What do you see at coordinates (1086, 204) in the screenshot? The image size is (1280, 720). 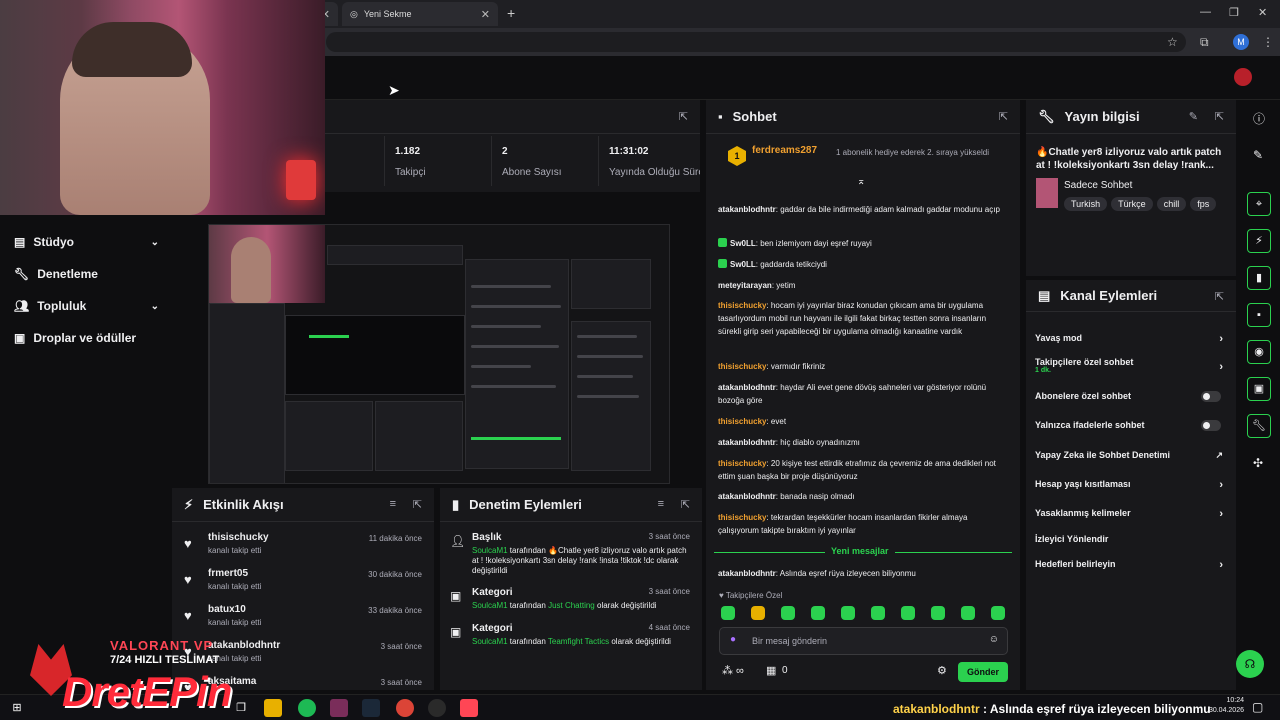 I see `tag: Turkish` at bounding box center [1086, 204].